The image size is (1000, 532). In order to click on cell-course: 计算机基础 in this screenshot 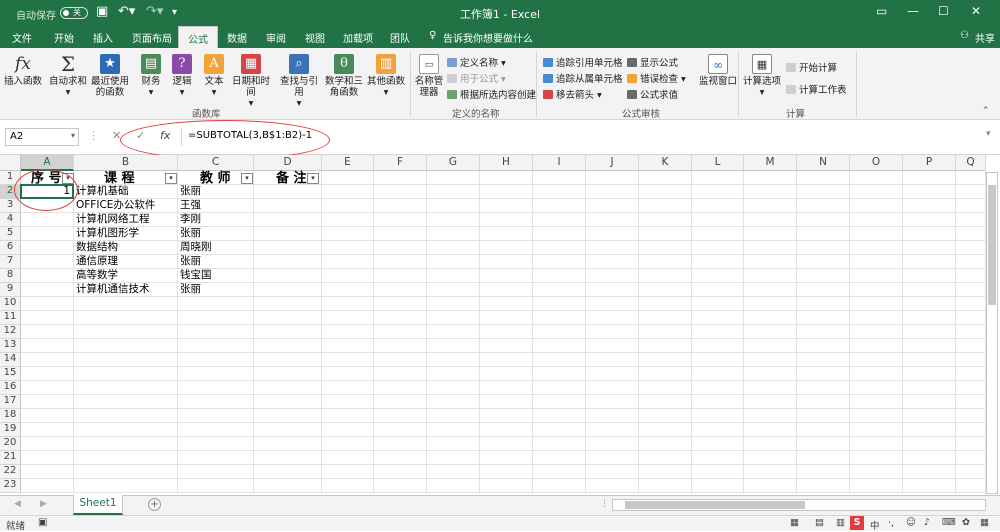, I will do `click(101, 191)`.